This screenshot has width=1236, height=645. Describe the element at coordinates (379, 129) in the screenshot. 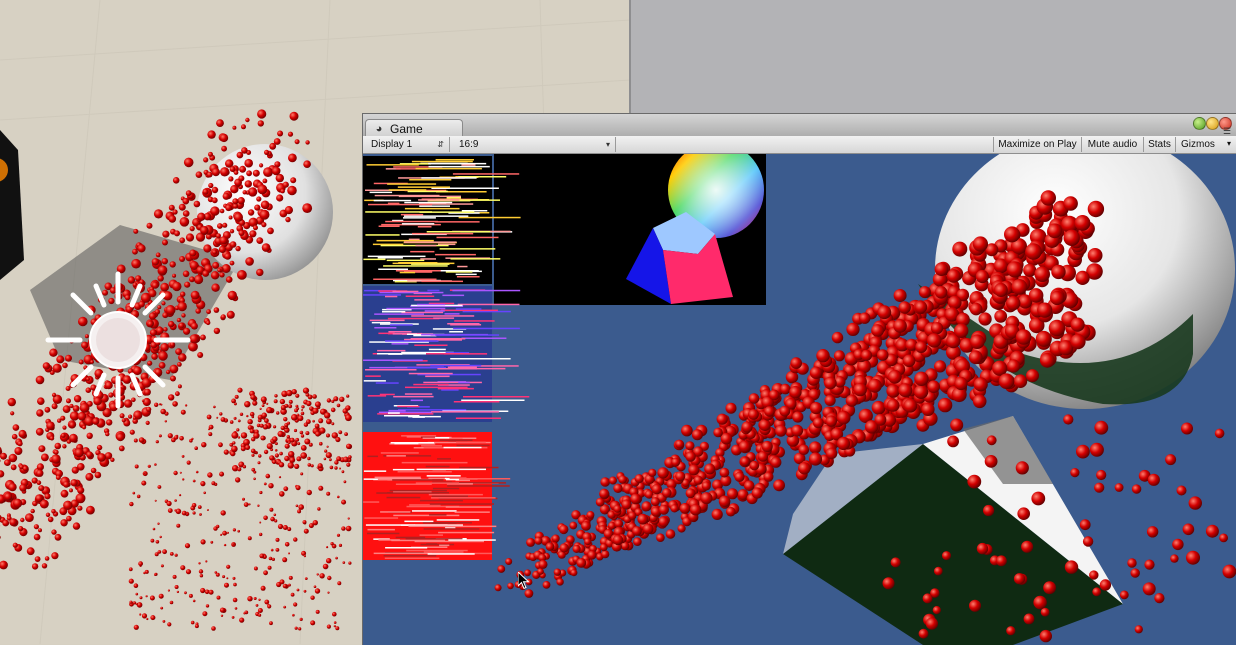

I see `unity-pacman-icon: ◕` at that location.